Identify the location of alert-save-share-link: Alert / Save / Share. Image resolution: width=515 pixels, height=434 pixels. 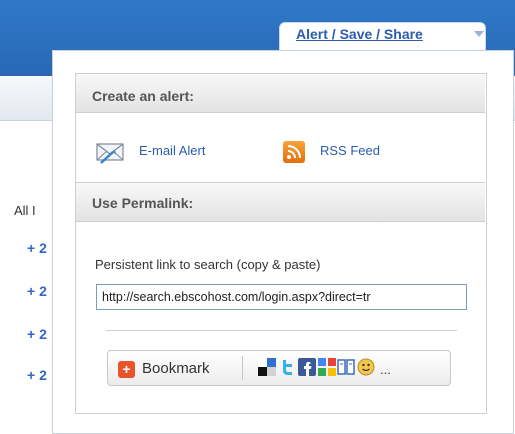
(359, 34).